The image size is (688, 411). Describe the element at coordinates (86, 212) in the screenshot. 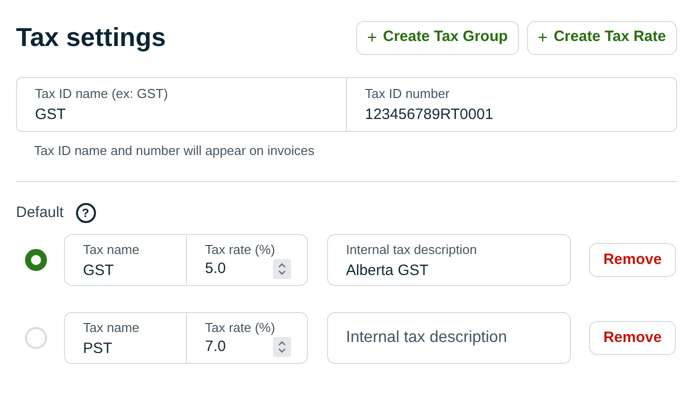

I see `help-icon: ?` at that location.